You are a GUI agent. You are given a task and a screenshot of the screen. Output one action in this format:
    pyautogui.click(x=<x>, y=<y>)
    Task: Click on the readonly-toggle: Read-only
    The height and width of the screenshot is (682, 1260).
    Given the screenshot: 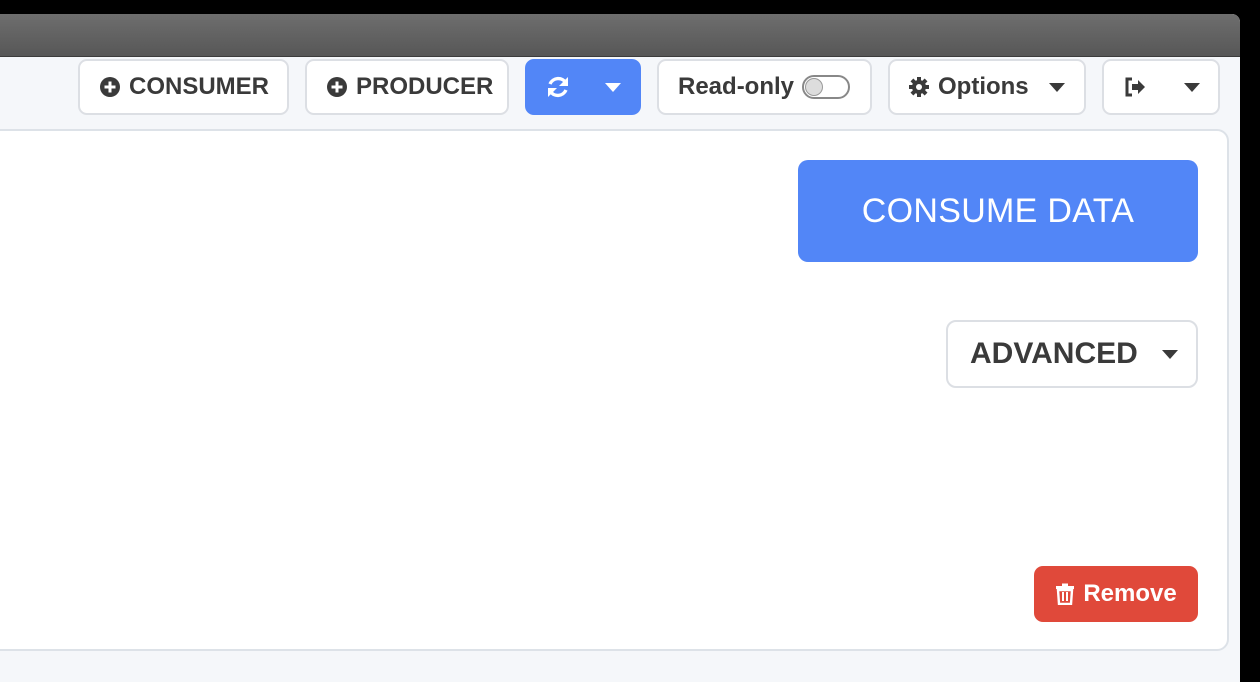 What is the action you would take?
    pyautogui.click(x=764, y=87)
    